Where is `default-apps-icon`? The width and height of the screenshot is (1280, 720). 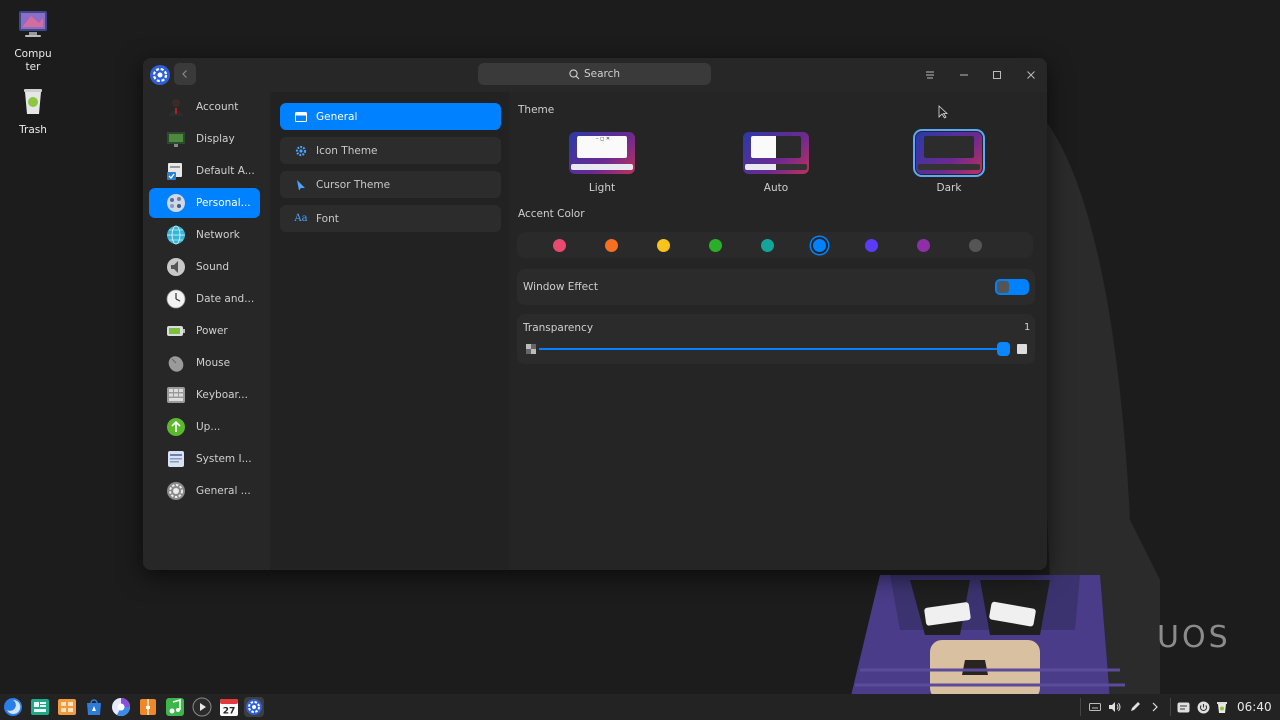
default-apps-icon is located at coordinates (174, 171).